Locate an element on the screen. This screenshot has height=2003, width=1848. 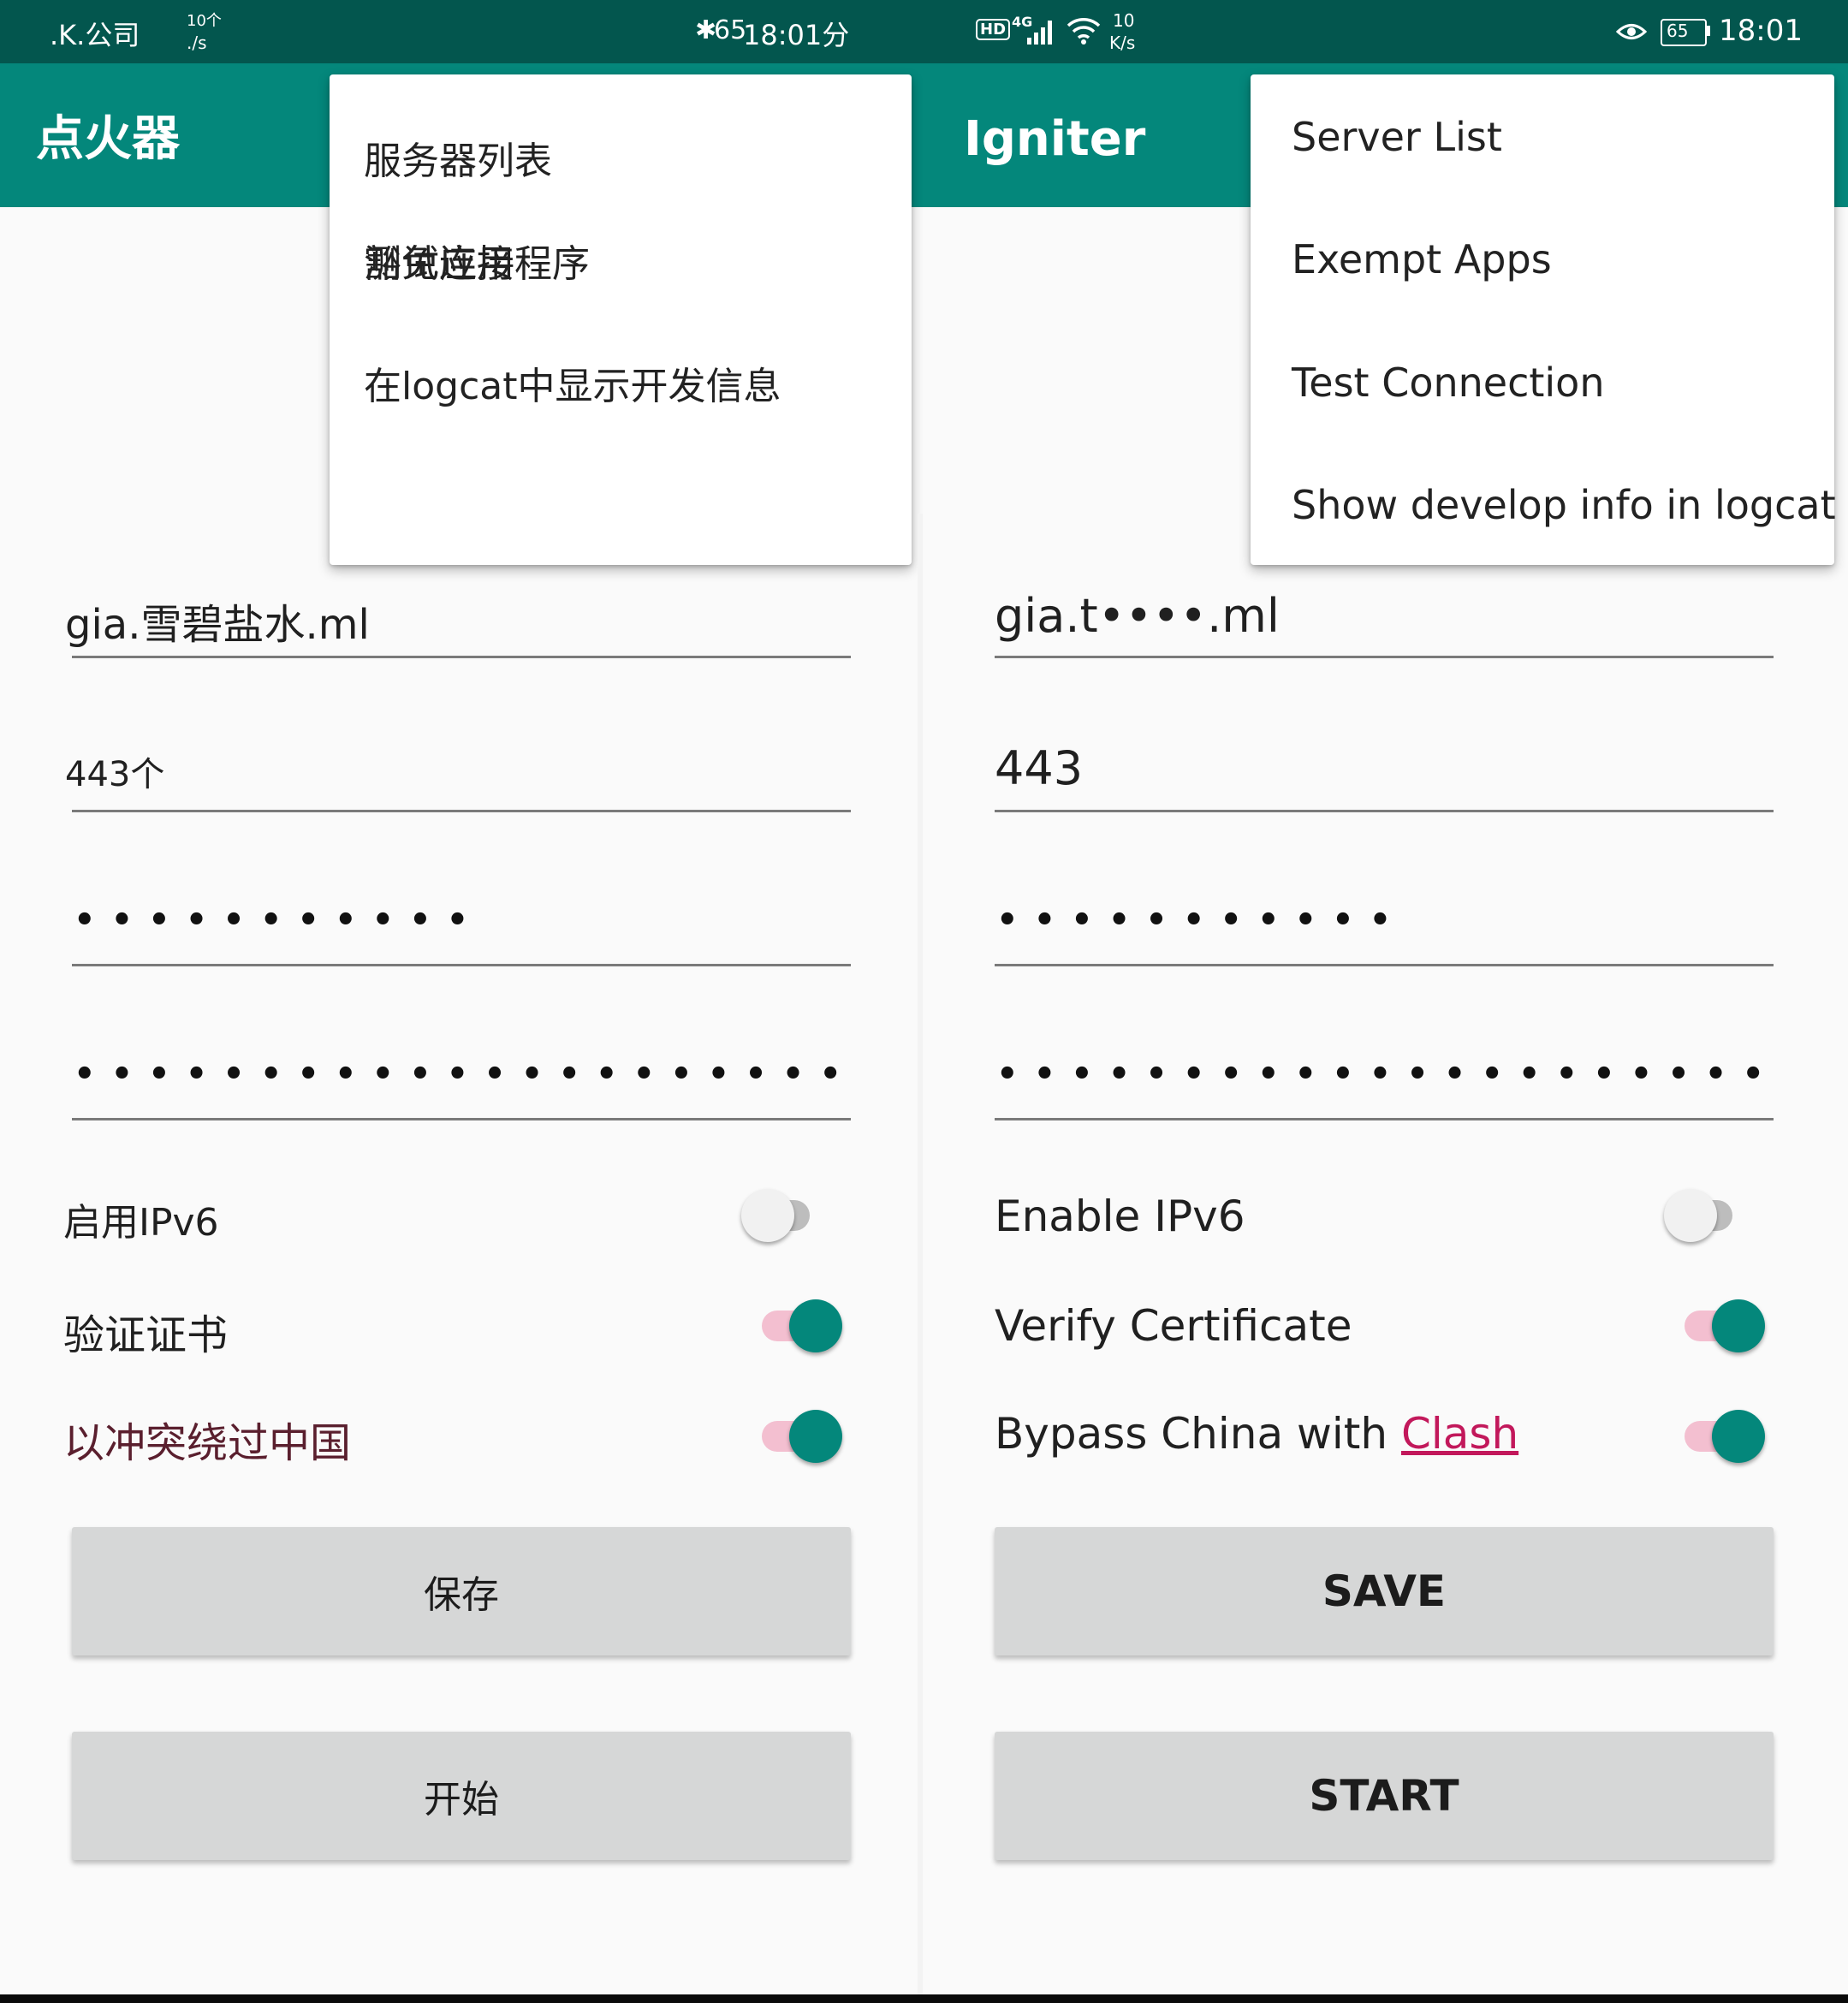
menu-item-label: Exempt Apps is located at coordinates (1422, 259).